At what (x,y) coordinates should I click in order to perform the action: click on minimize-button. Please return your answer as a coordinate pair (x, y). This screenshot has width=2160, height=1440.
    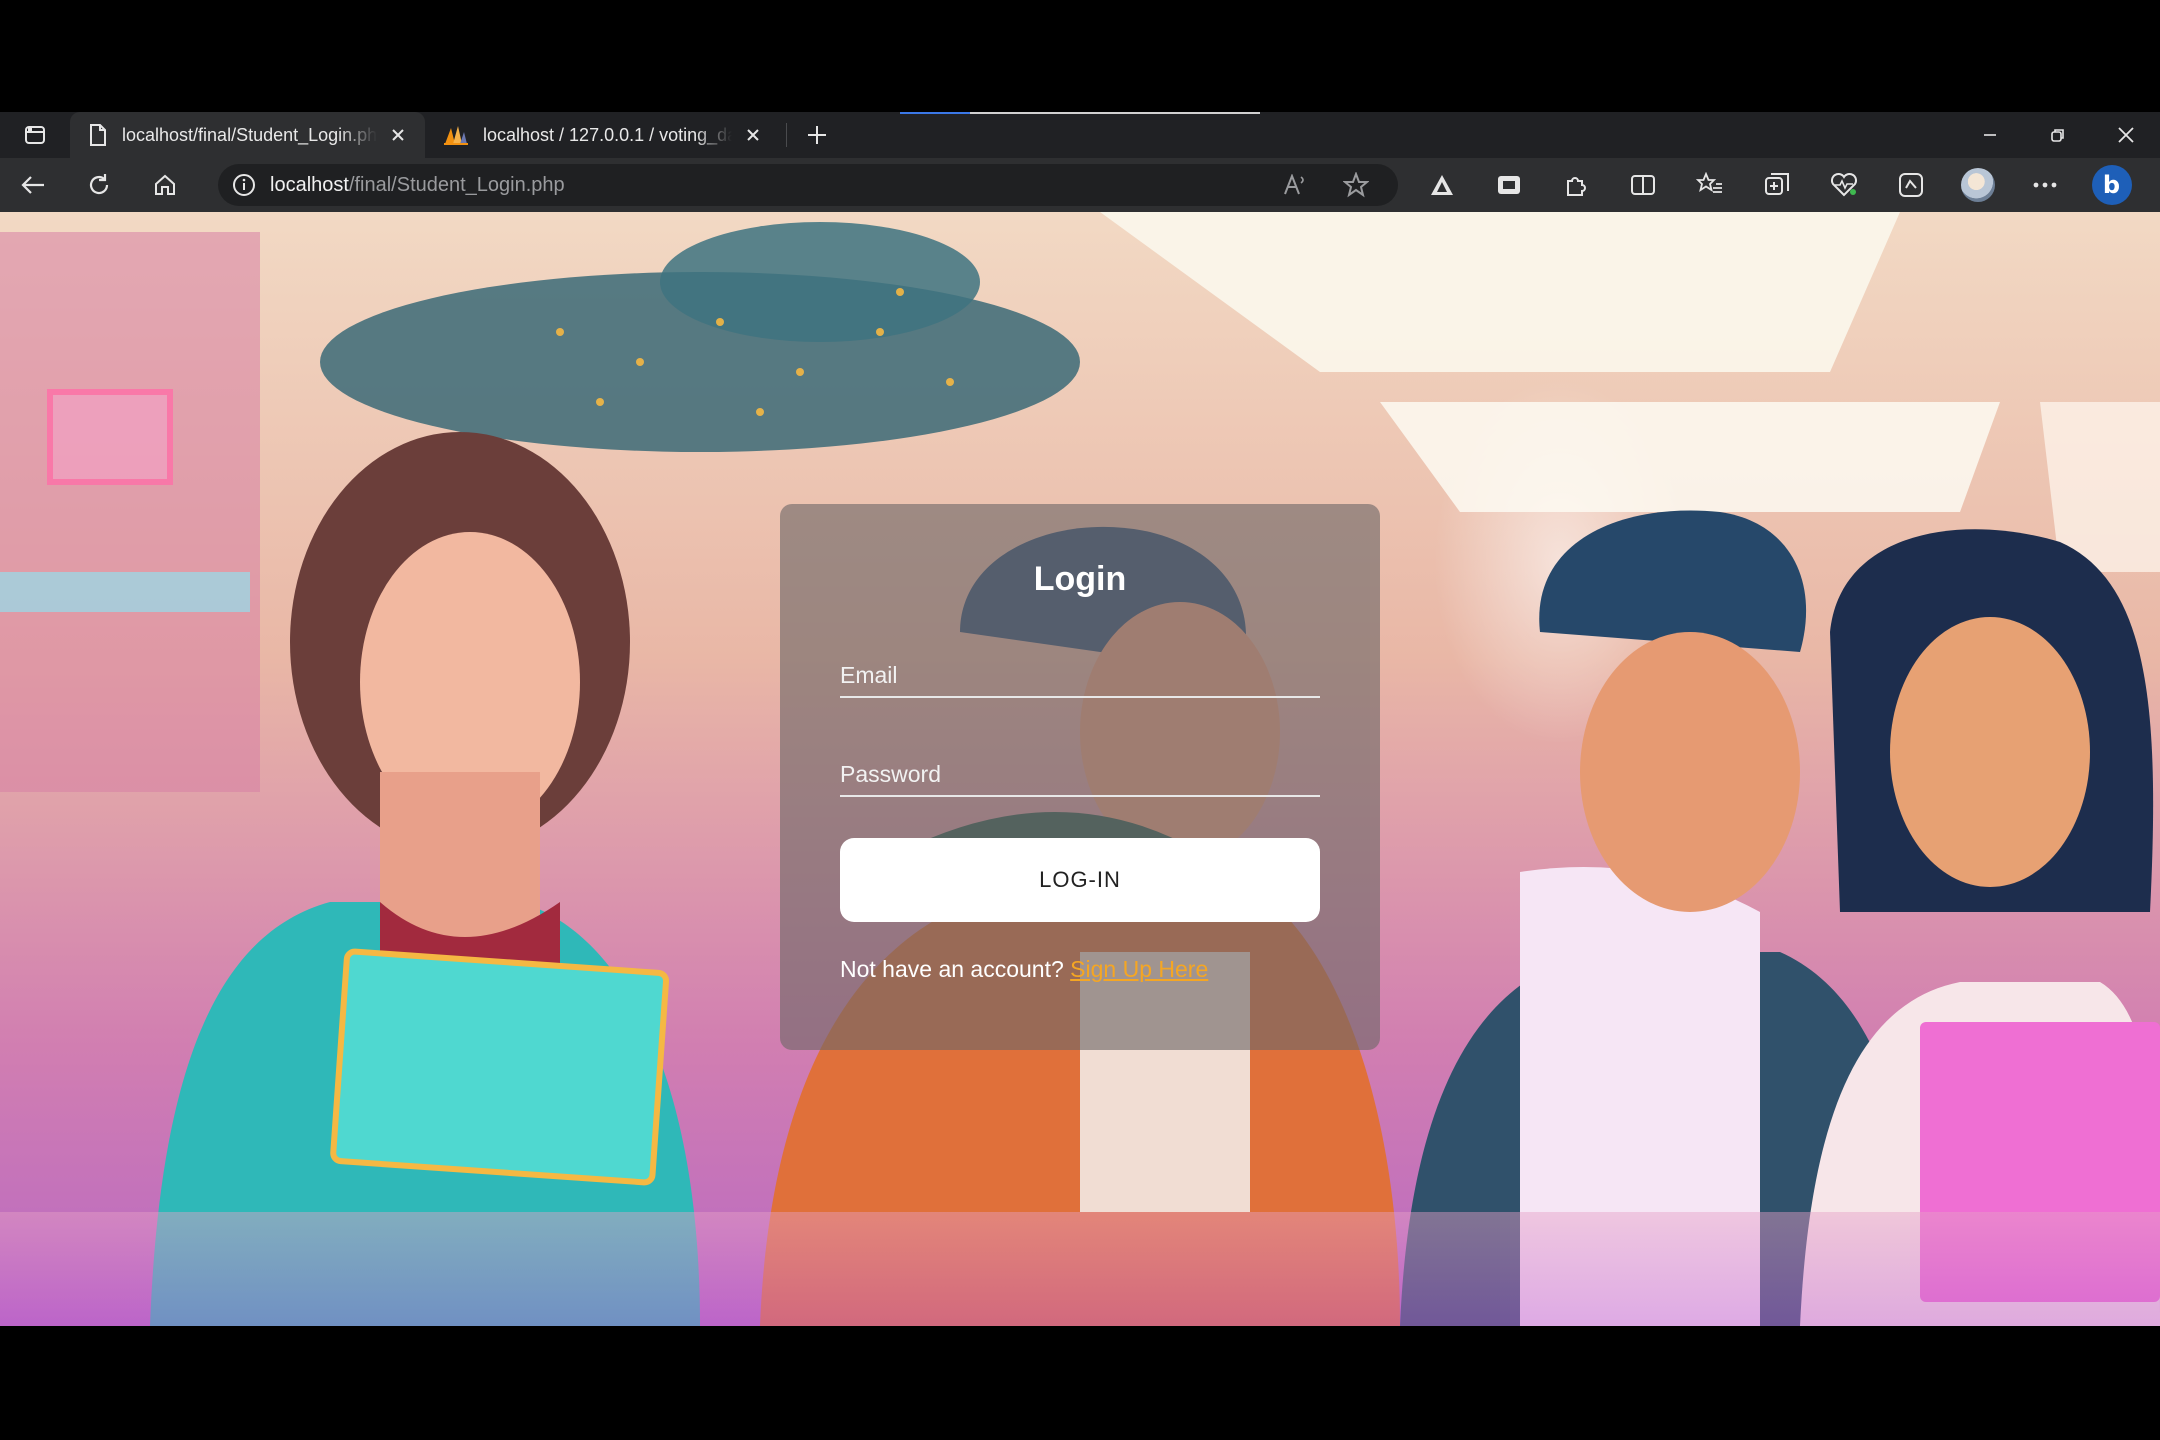
    Looking at the image, I should click on (1990, 135).